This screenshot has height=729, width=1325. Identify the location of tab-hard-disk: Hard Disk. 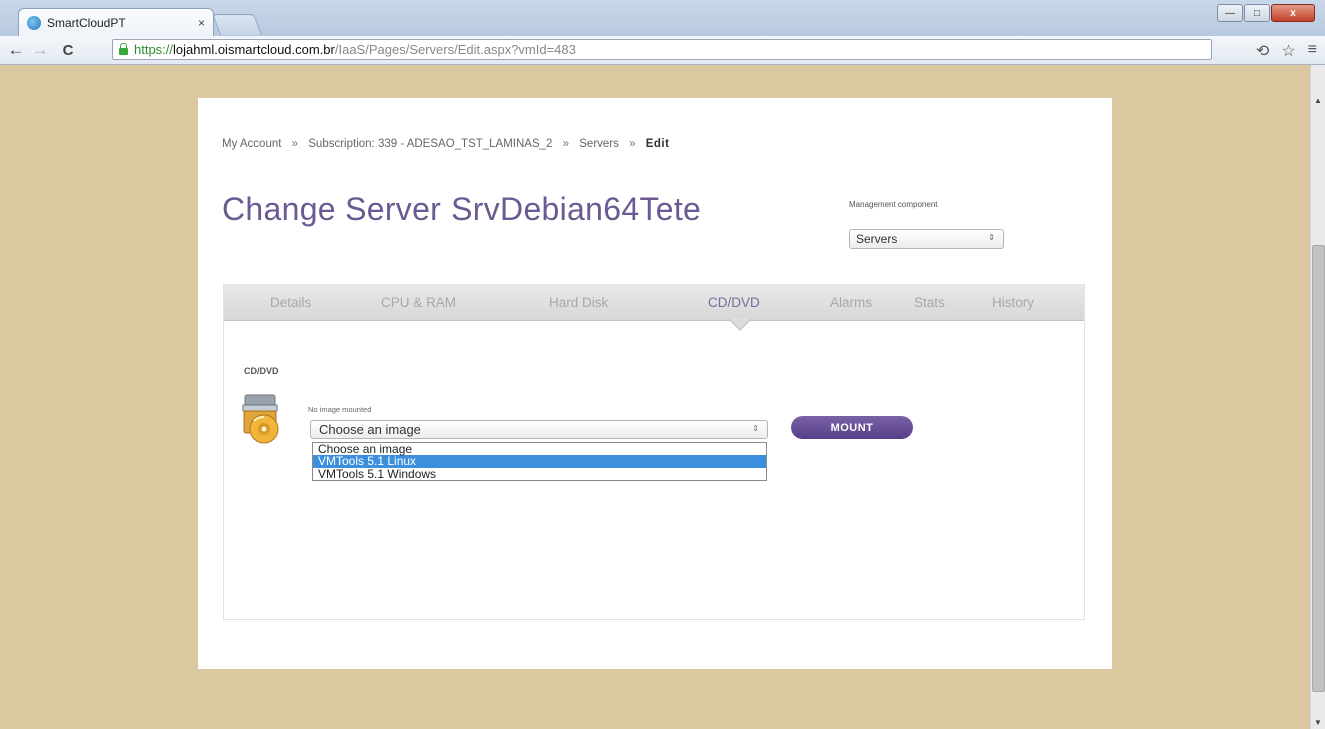
(578, 302).